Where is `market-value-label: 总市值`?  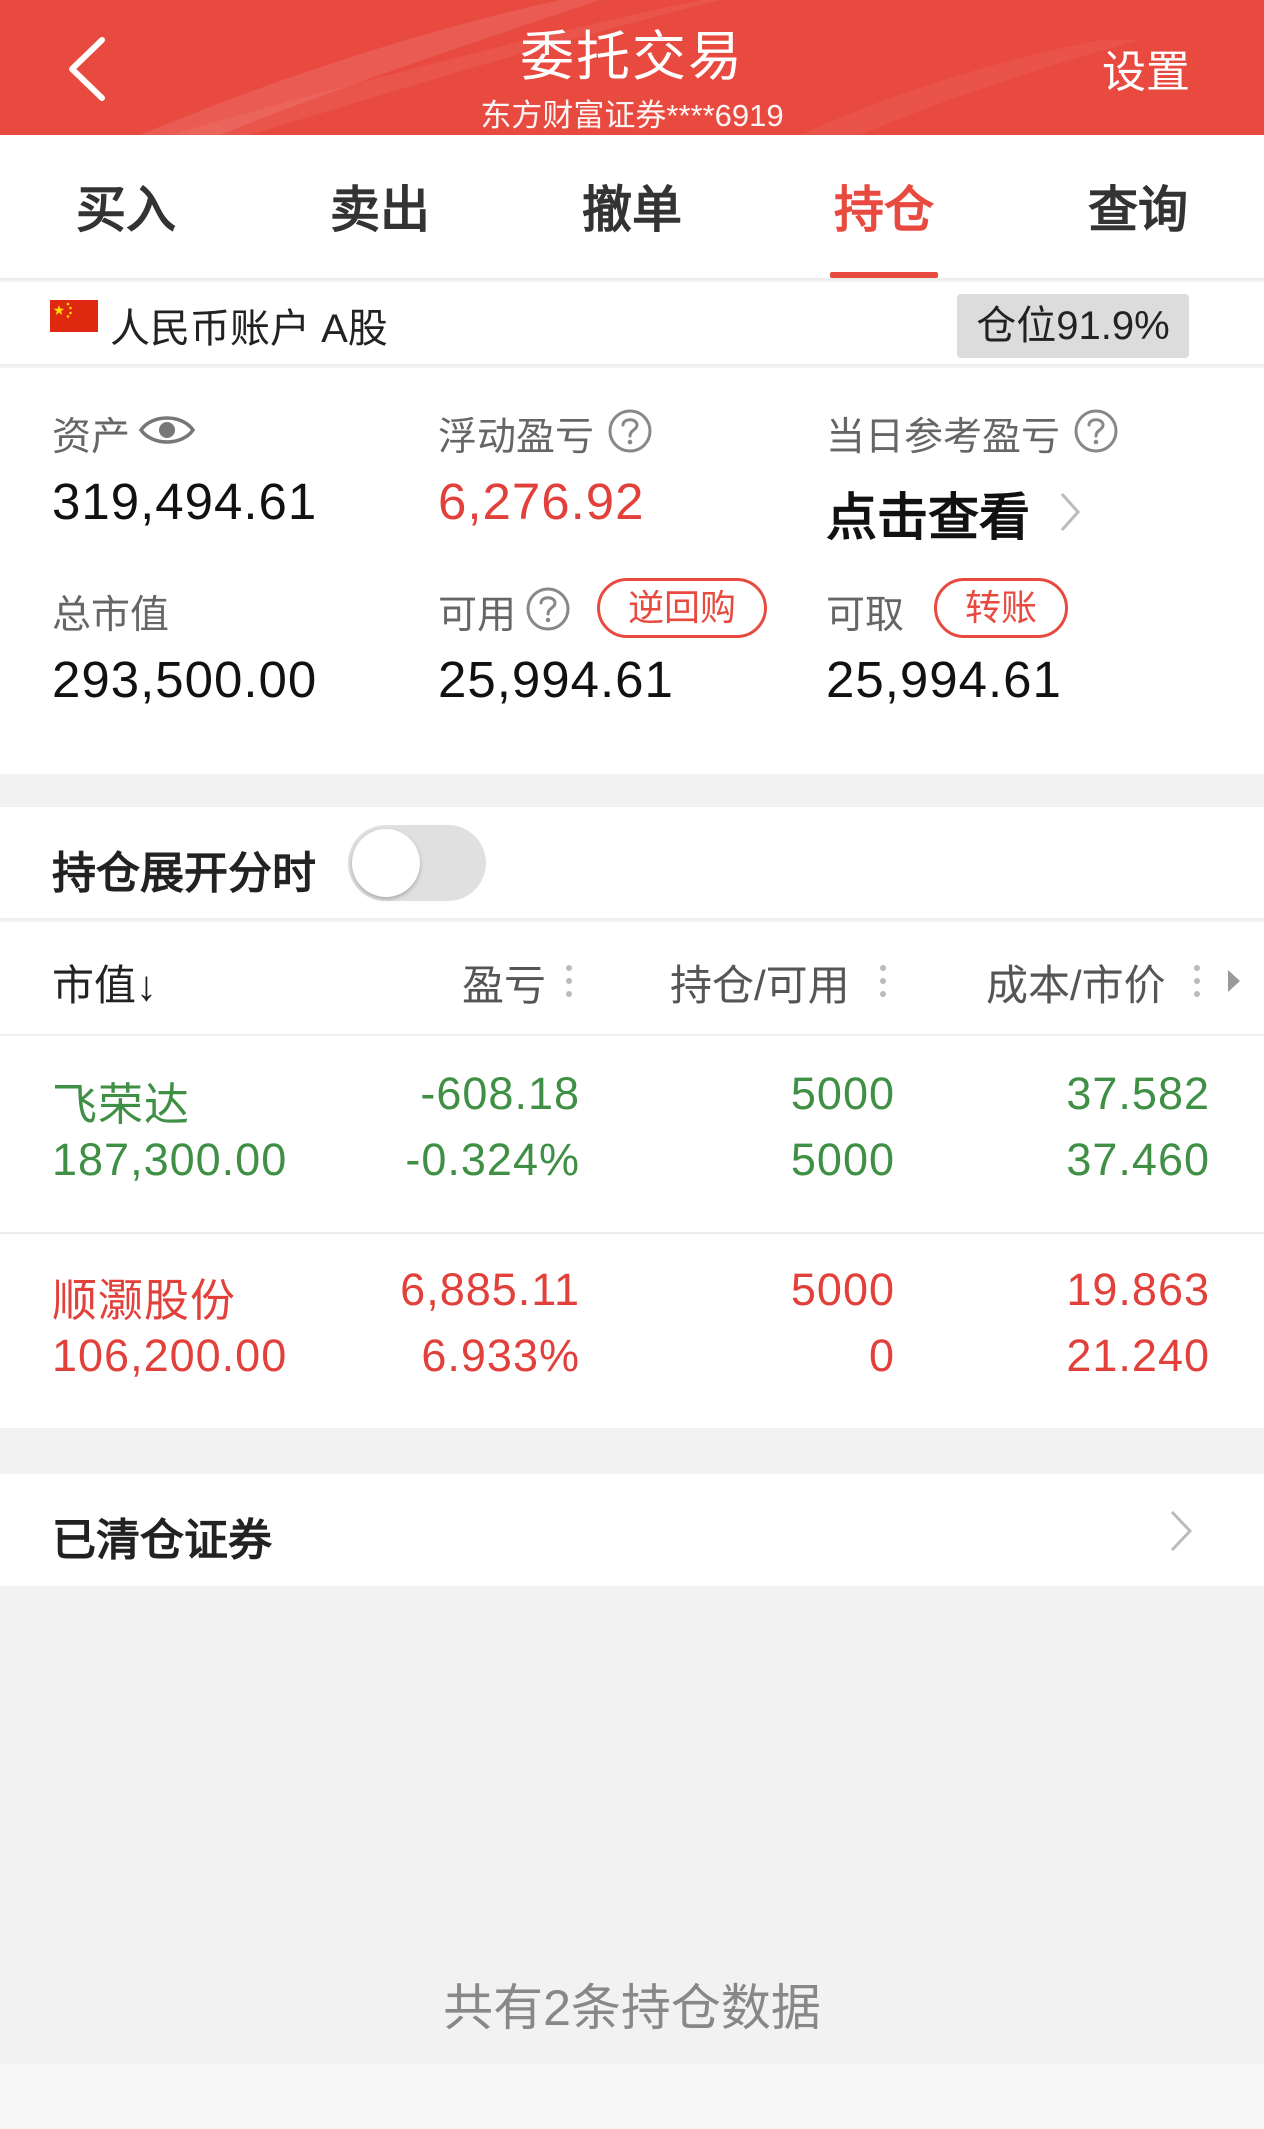
market-value-label: 总市值 is located at coordinates (111, 615).